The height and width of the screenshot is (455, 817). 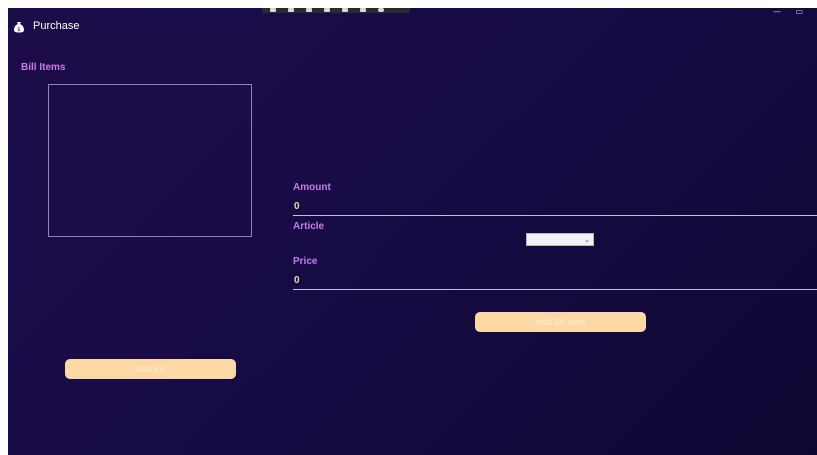 What do you see at coordinates (305, 261) in the screenshot?
I see `price-label: Price` at bounding box center [305, 261].